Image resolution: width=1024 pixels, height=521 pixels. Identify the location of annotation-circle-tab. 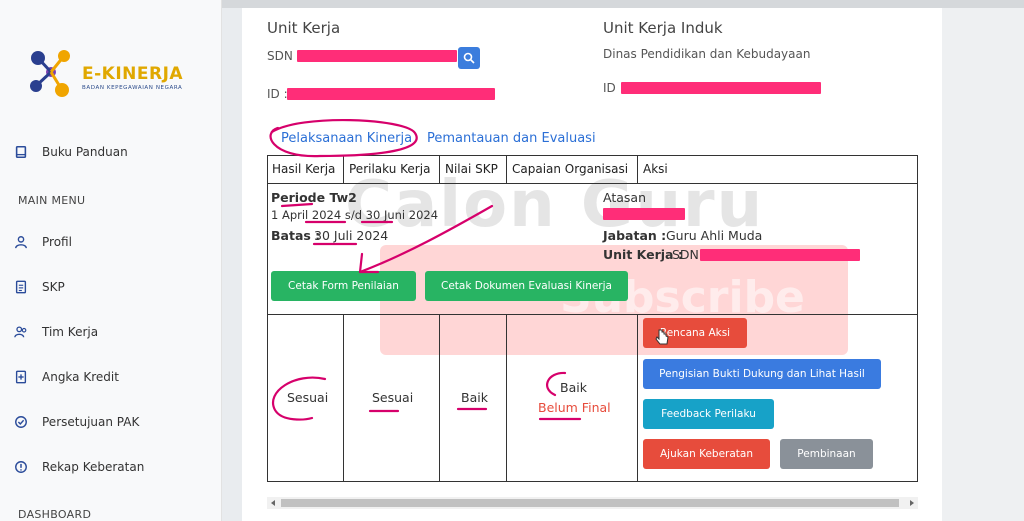
(343, 138).